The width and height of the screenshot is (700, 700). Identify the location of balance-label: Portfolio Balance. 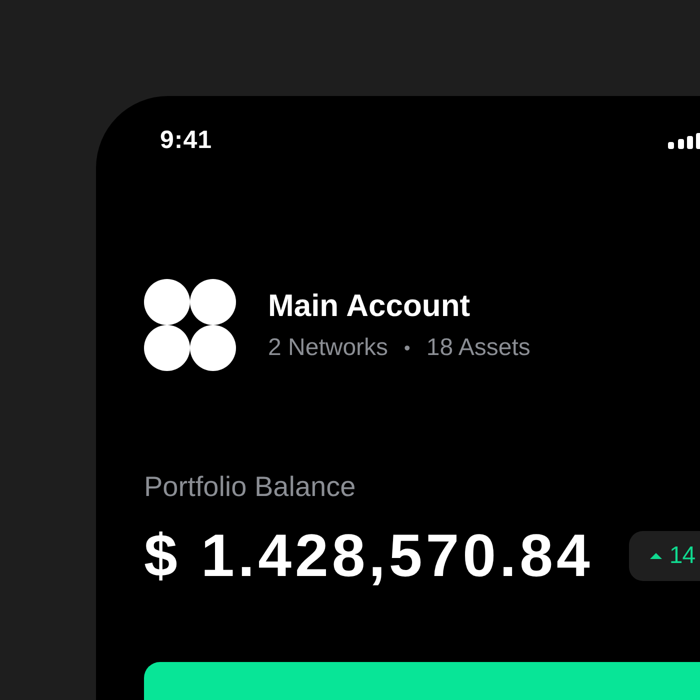
(250, 487).